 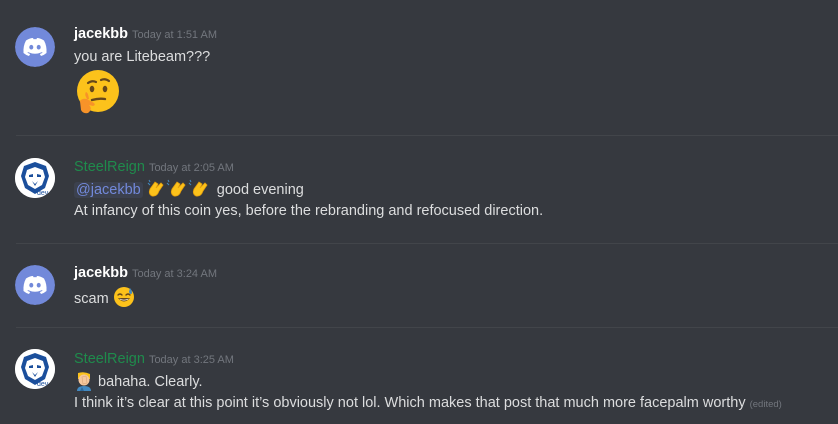 I want to click on timestamp: Today at 1:51 AM, so click(x=174, y=35).